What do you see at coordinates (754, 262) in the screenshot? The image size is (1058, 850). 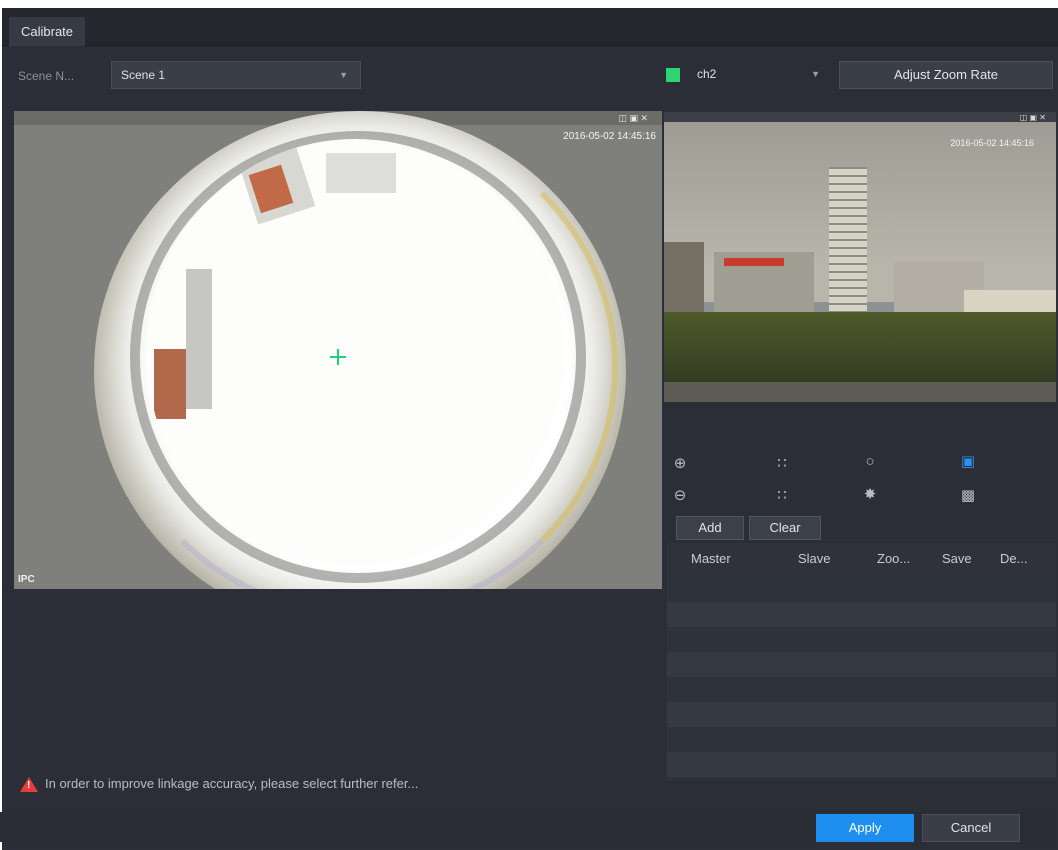 I see `building-sign` at bounding box center [754, 262].